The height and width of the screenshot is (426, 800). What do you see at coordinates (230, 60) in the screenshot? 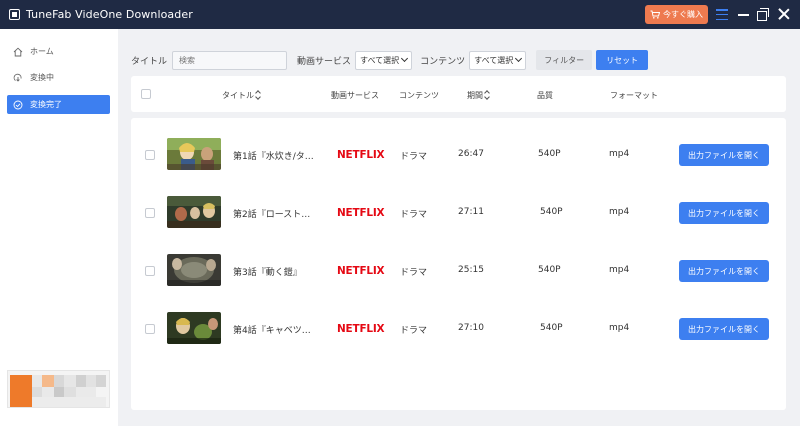
I see `search-input` at bounding box center [230, 60].